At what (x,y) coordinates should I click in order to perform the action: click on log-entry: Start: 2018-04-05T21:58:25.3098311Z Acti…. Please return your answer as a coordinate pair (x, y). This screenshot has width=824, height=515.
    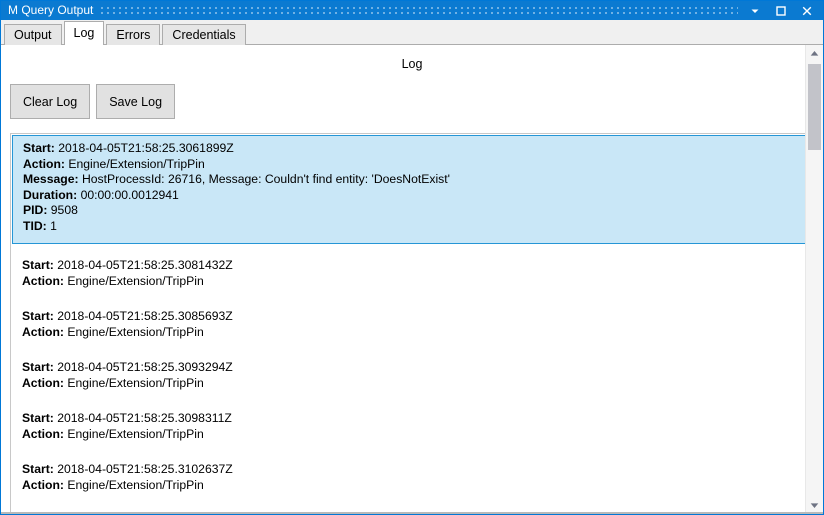
    Looking at the image, I should click on (412, 426).